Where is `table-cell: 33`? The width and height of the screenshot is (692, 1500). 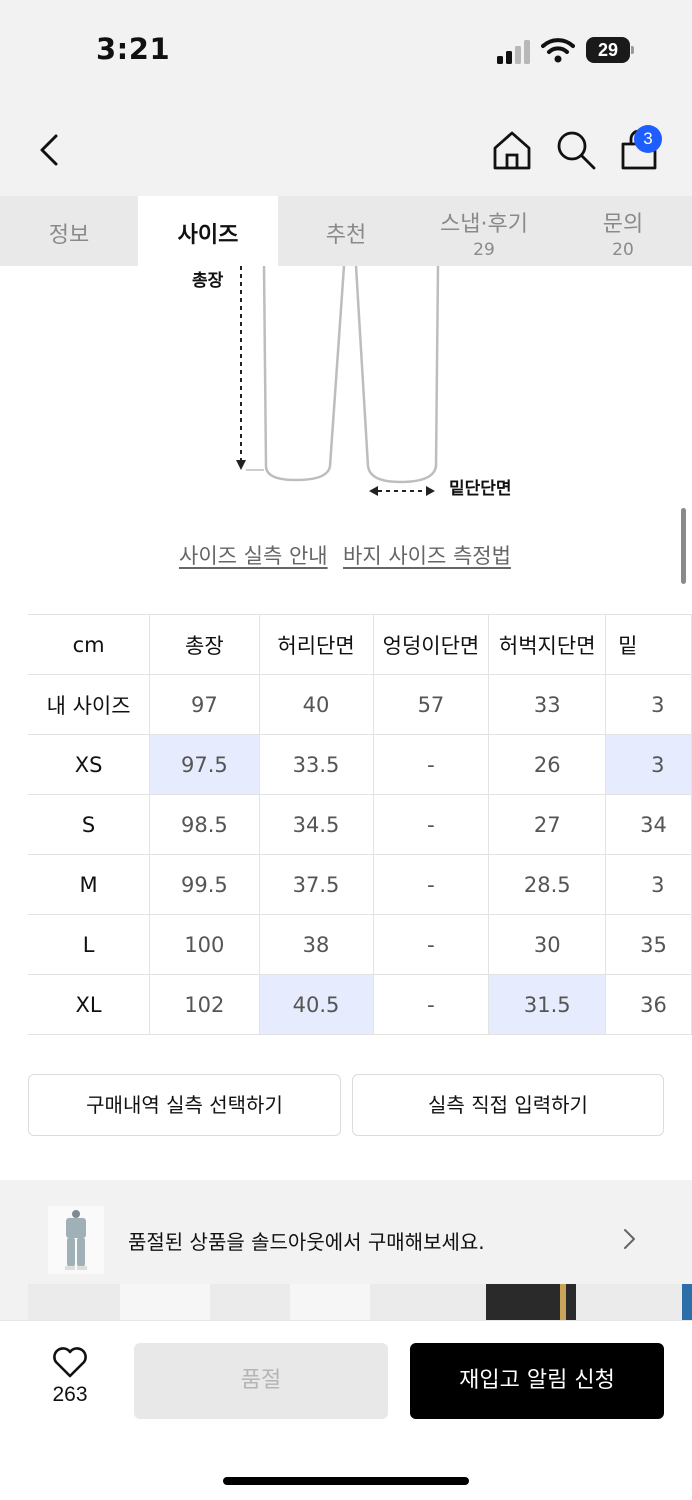
table-cell: 33 is located at coordinates (547, 704).